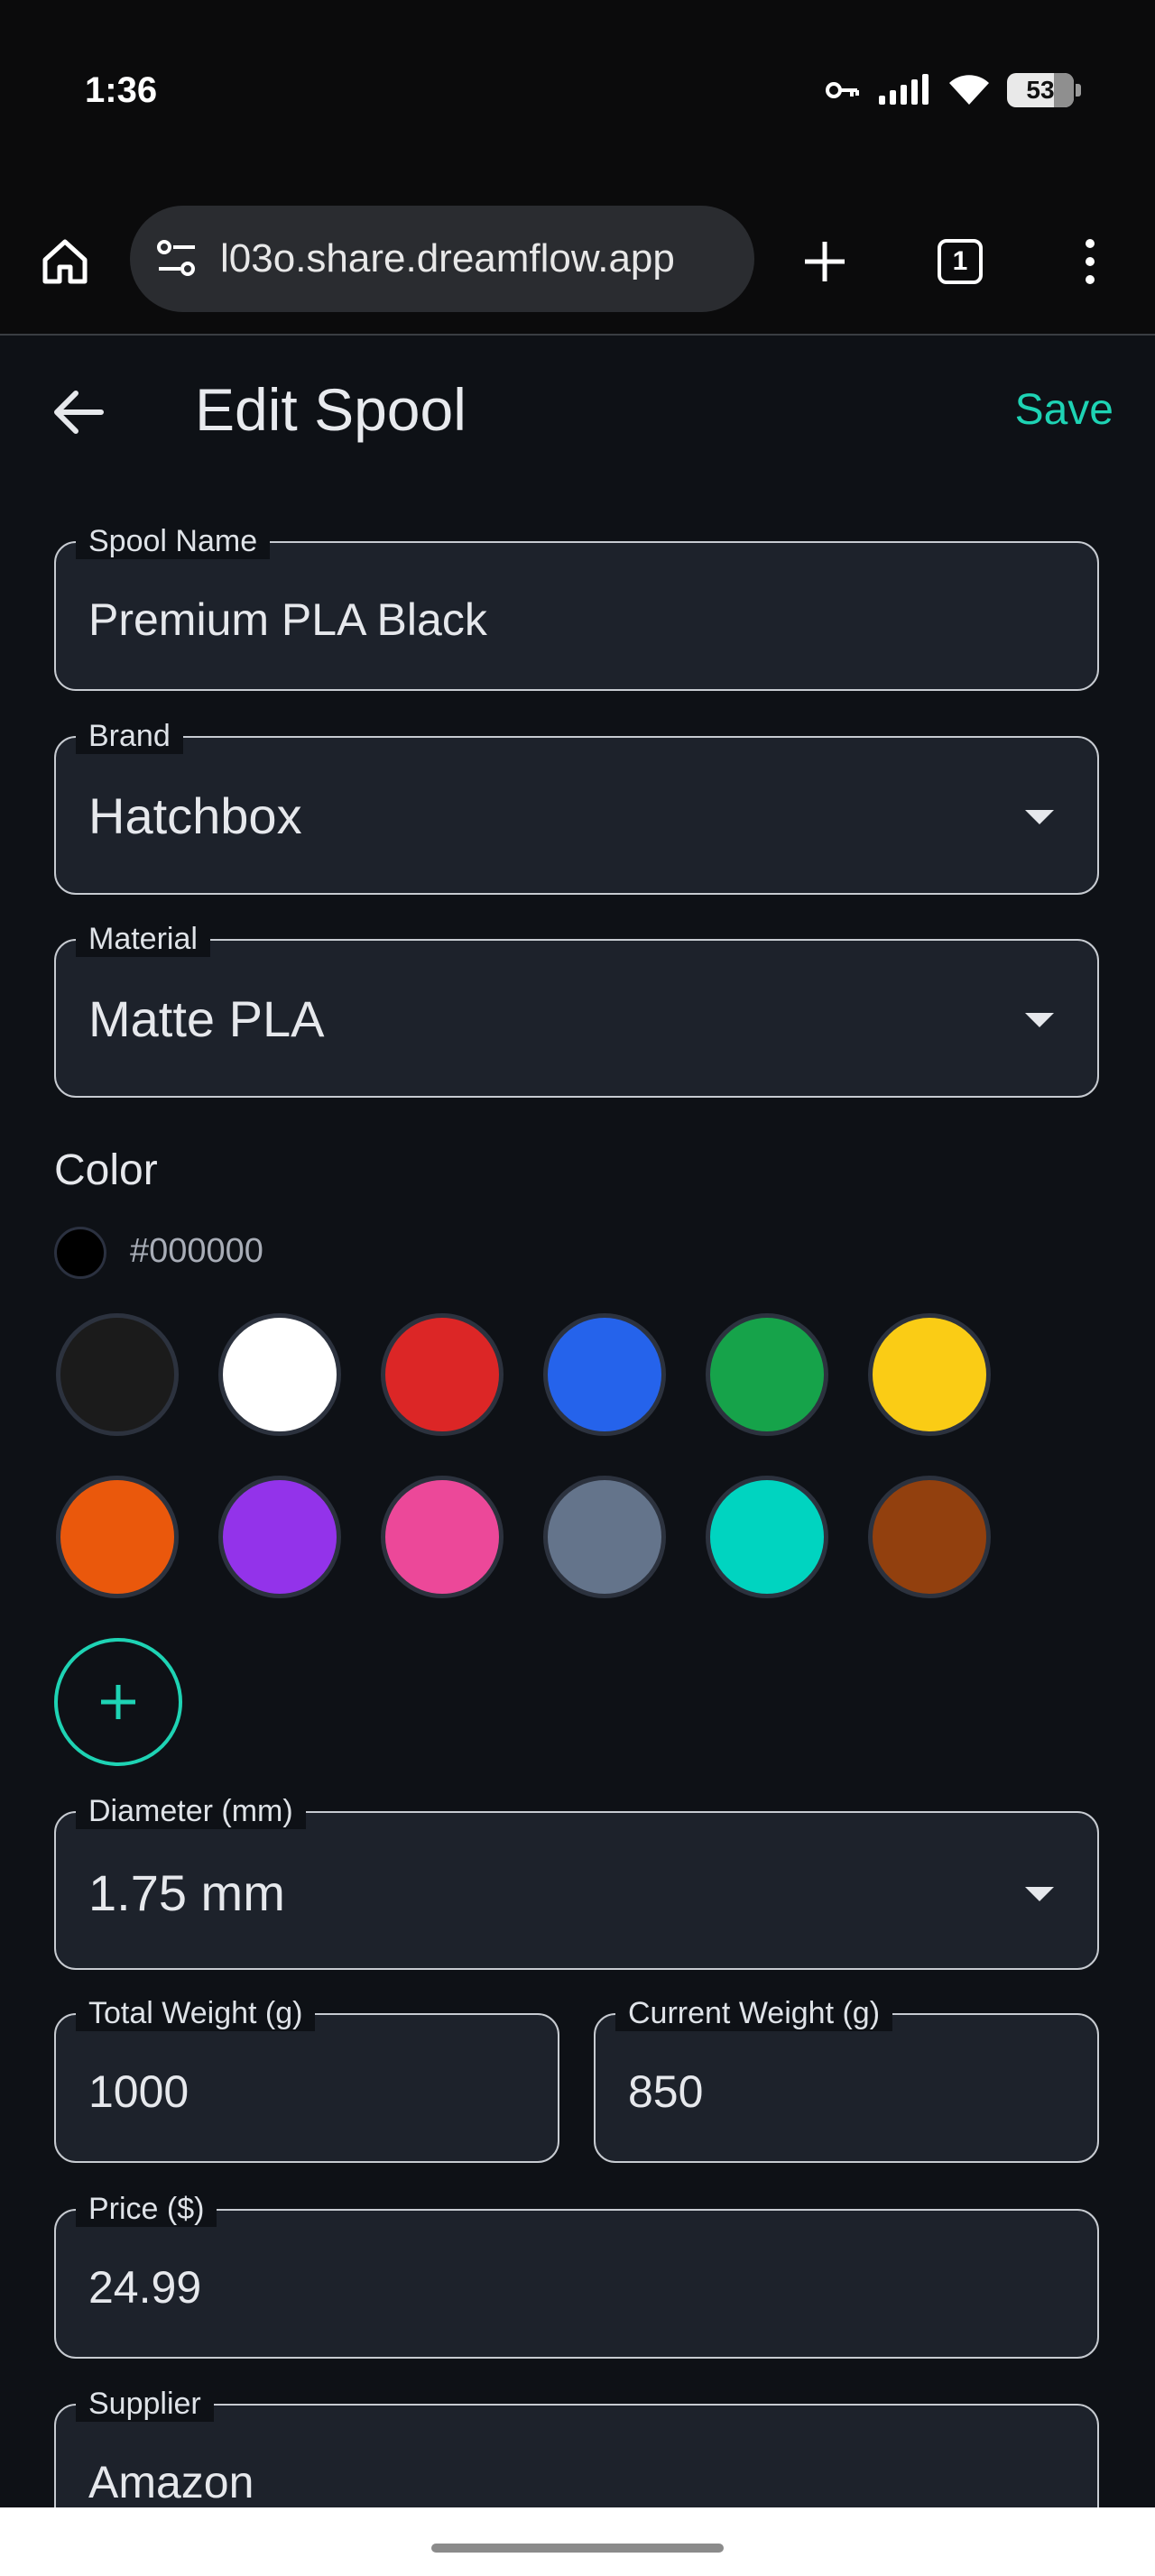  What do you see at coordinates (195, 815) in the screenshot?
I see `brand-value: Hatchbox` at bounding box center [195, 815].